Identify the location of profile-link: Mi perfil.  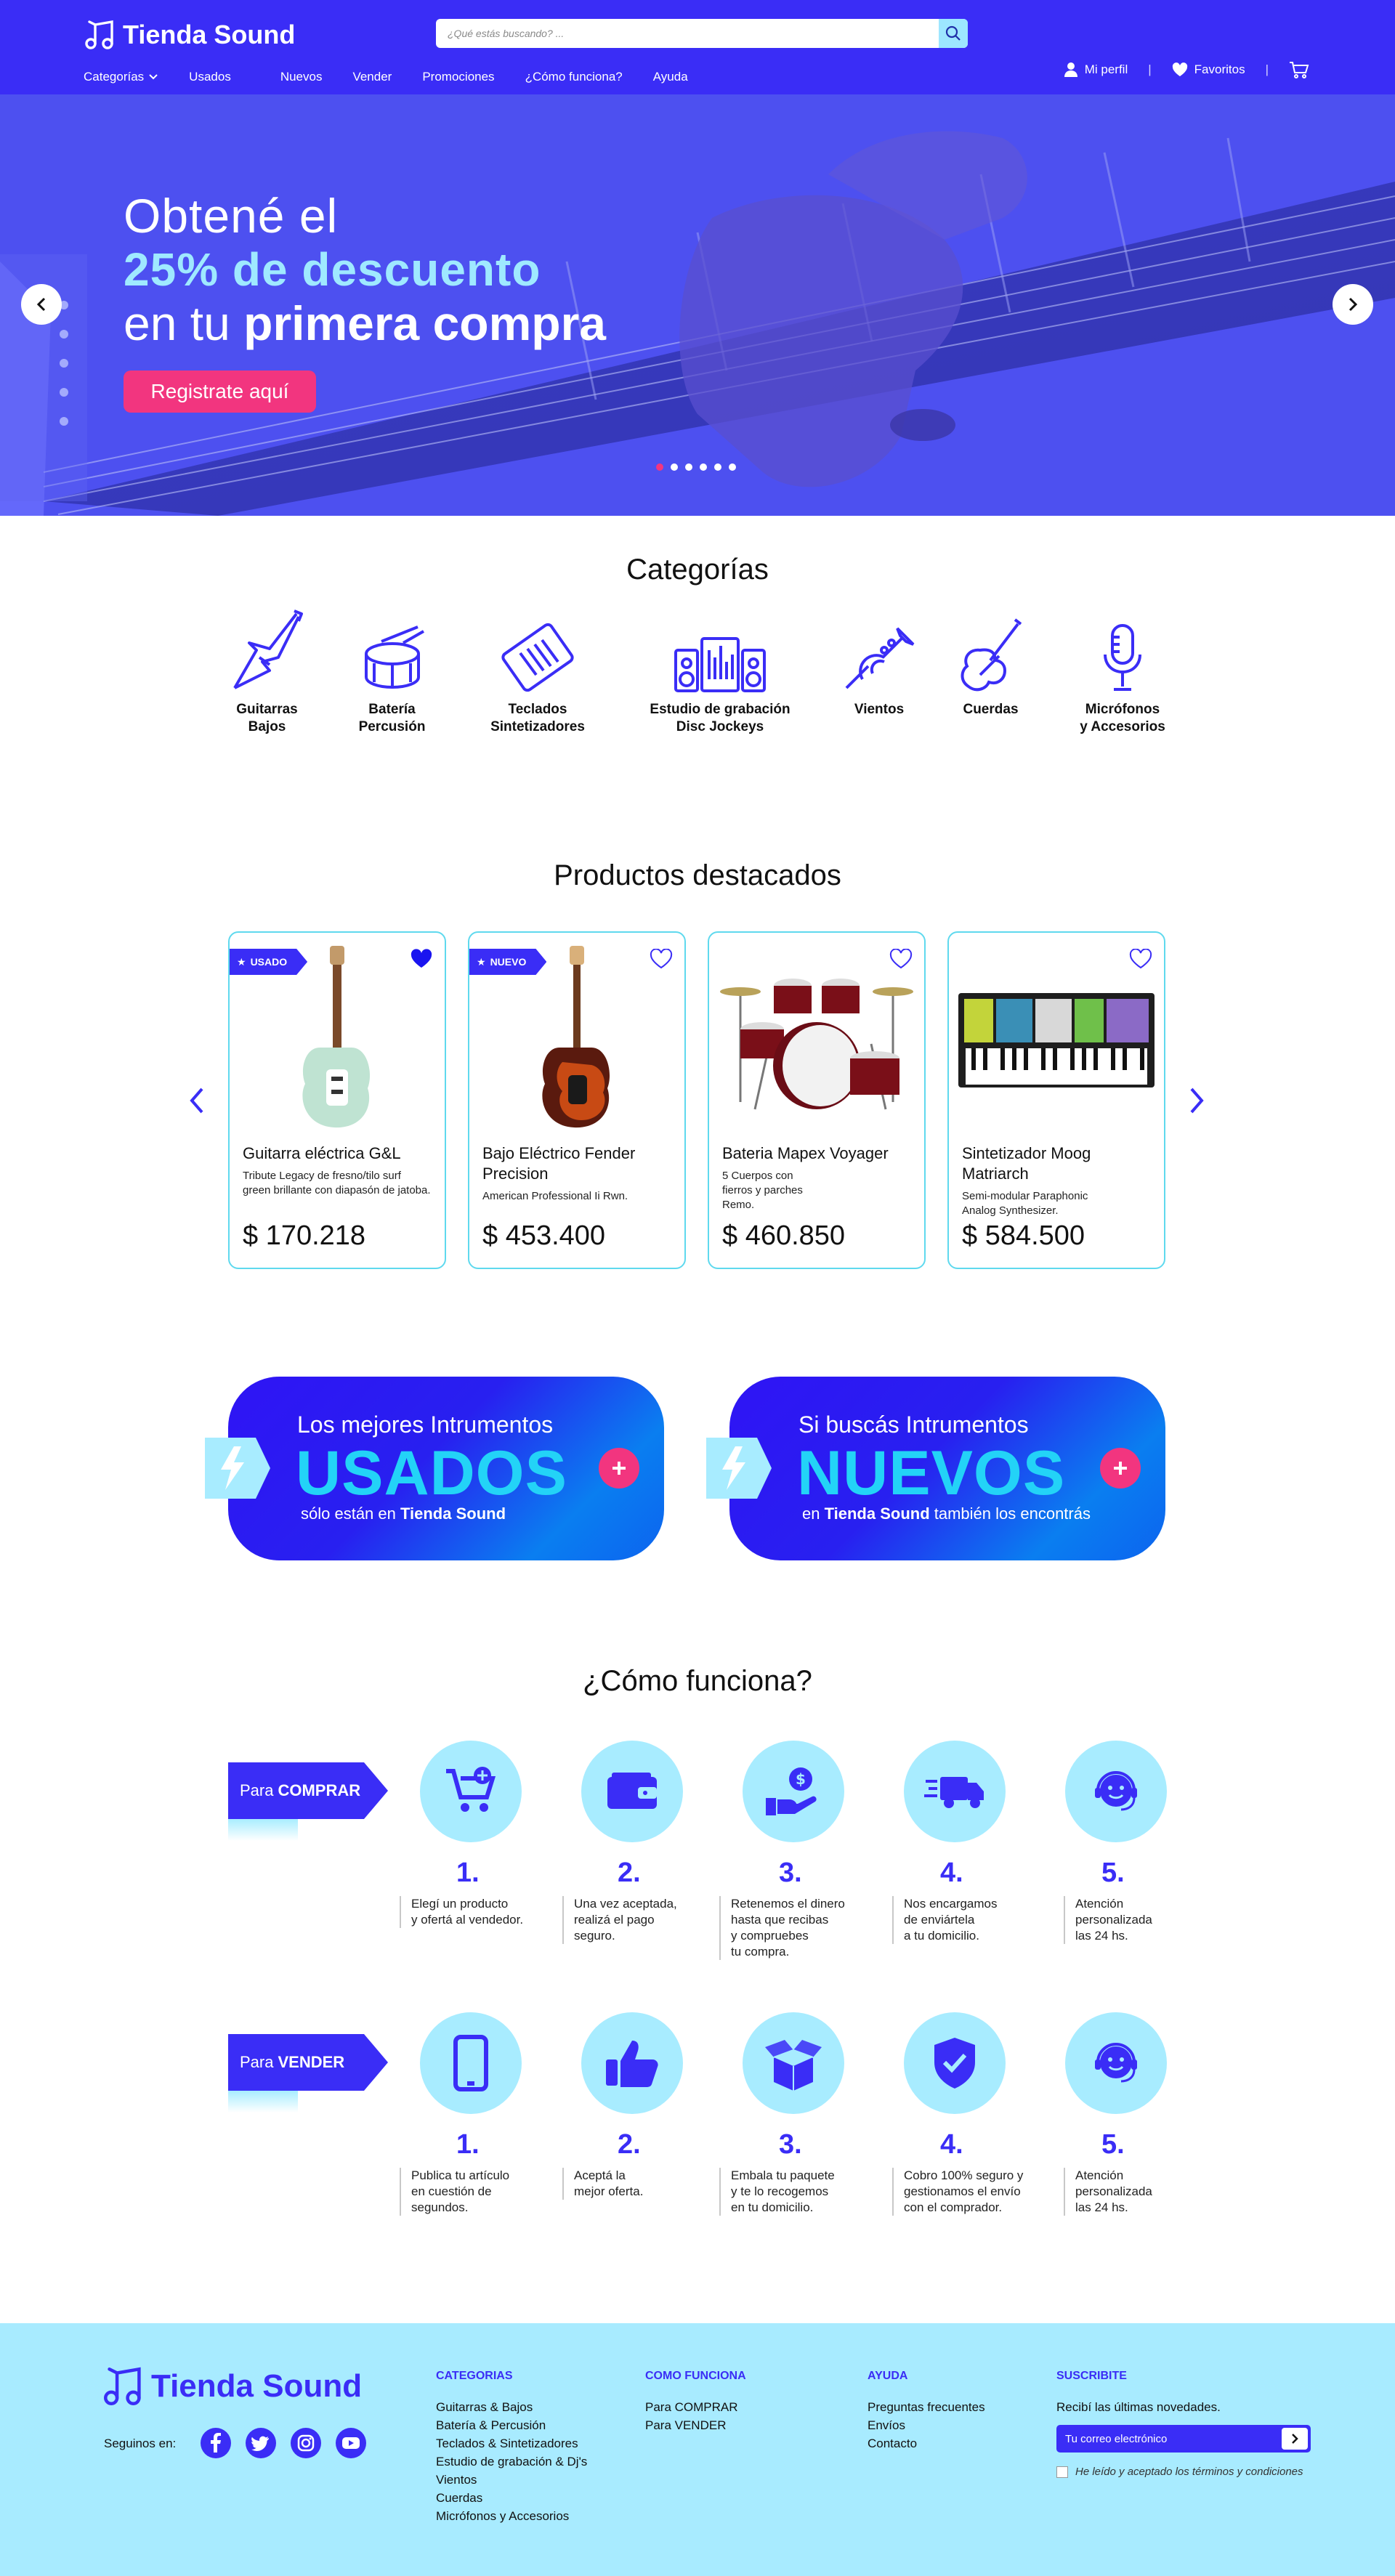
(1096, 70).